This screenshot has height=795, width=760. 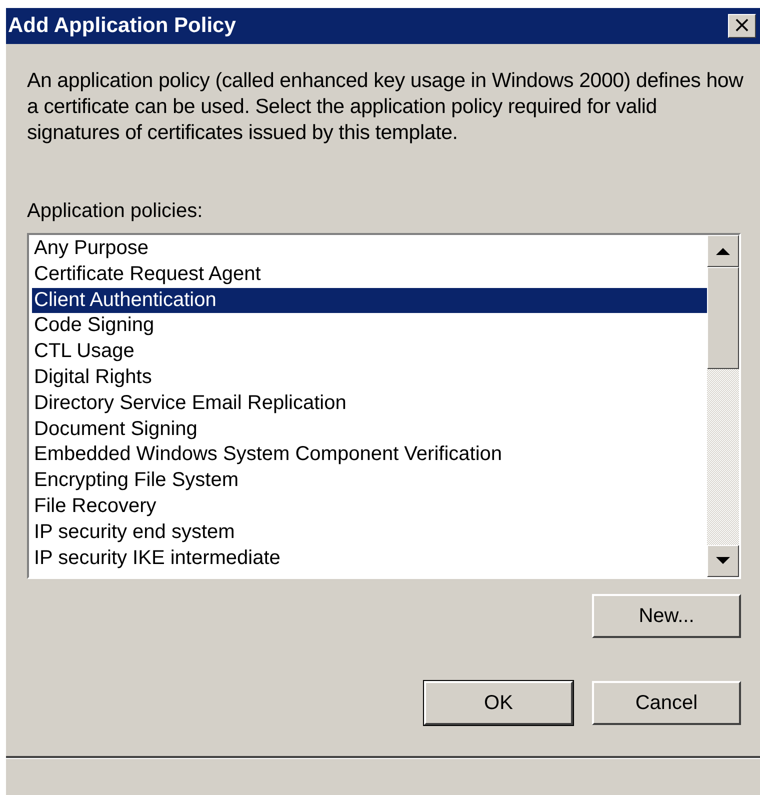 I want to click on list-item: Digital Rights, so click(x=369, y=377).